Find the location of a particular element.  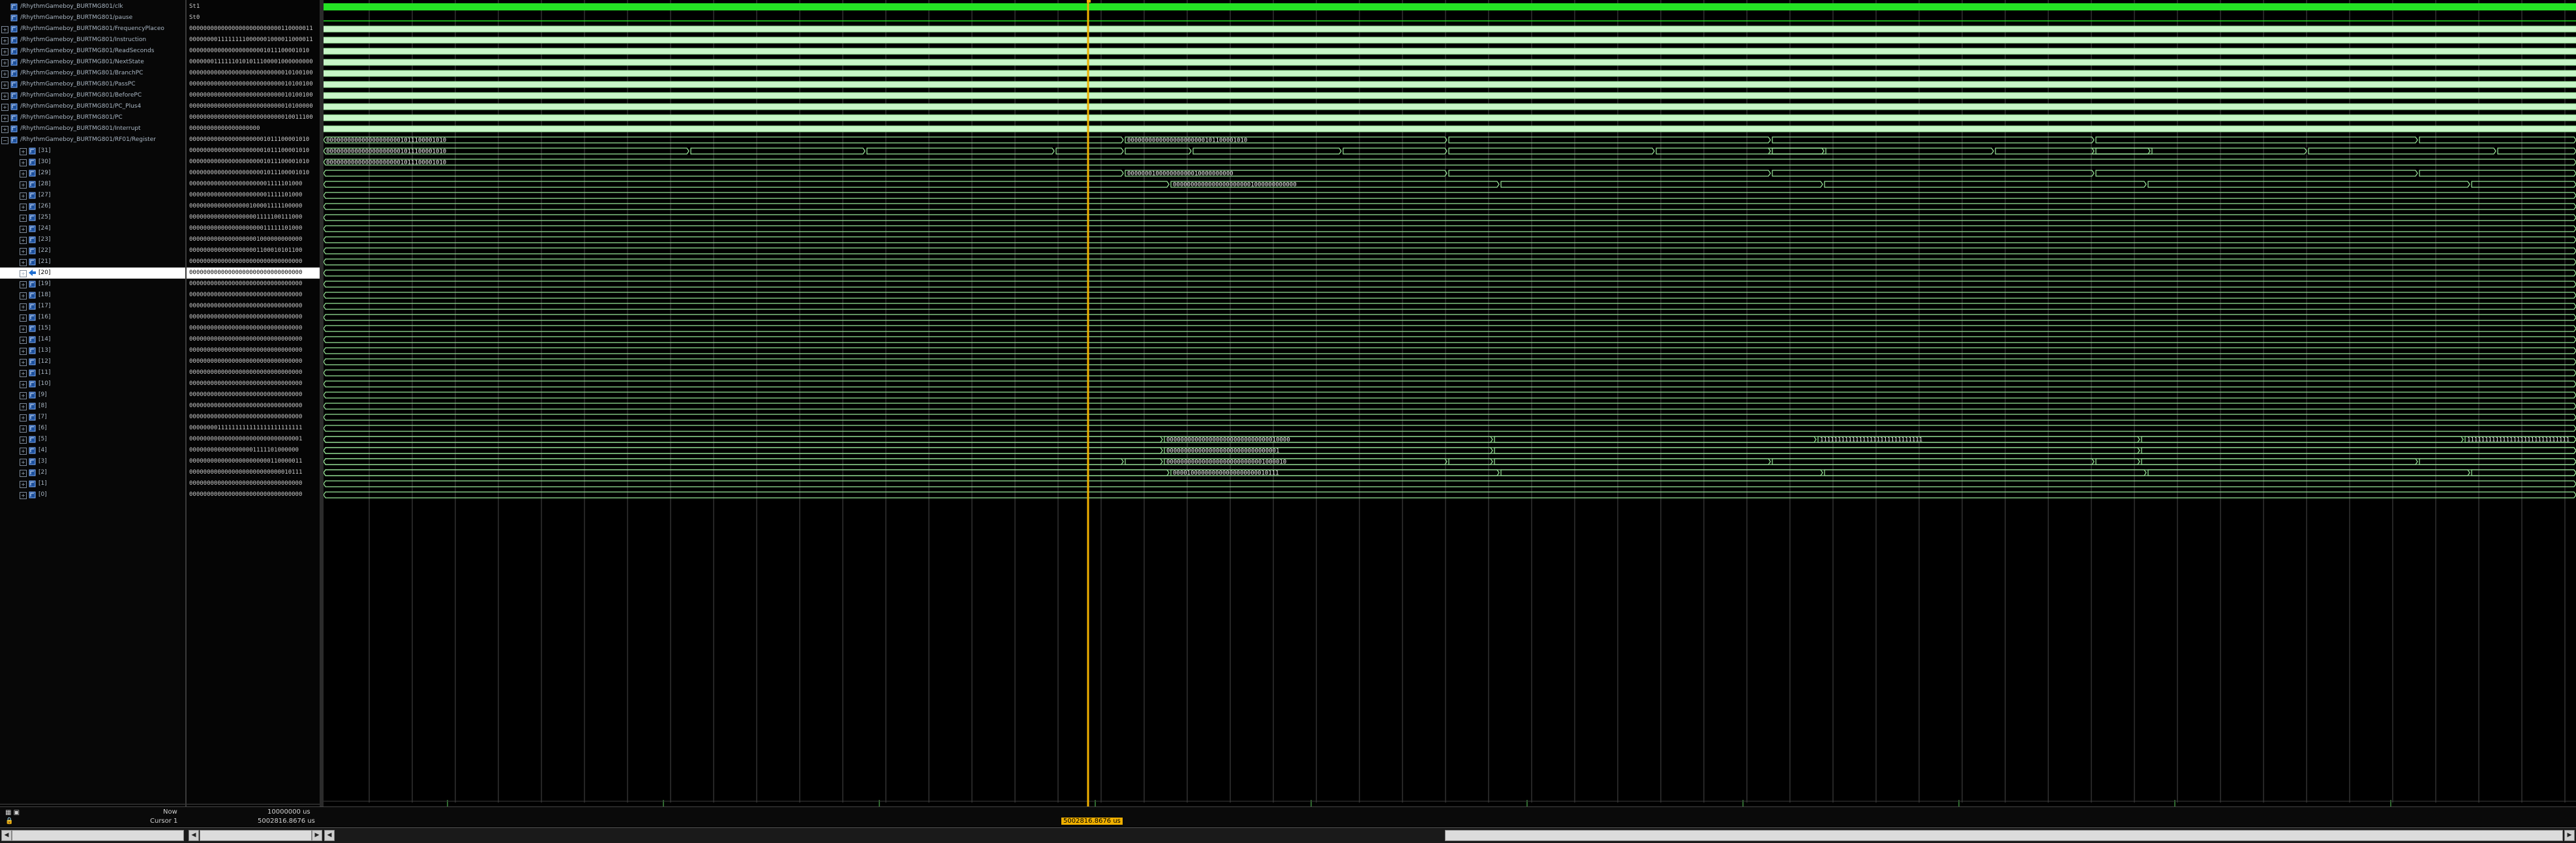

signal-row: + [11] is located at coordinates (93, 372).